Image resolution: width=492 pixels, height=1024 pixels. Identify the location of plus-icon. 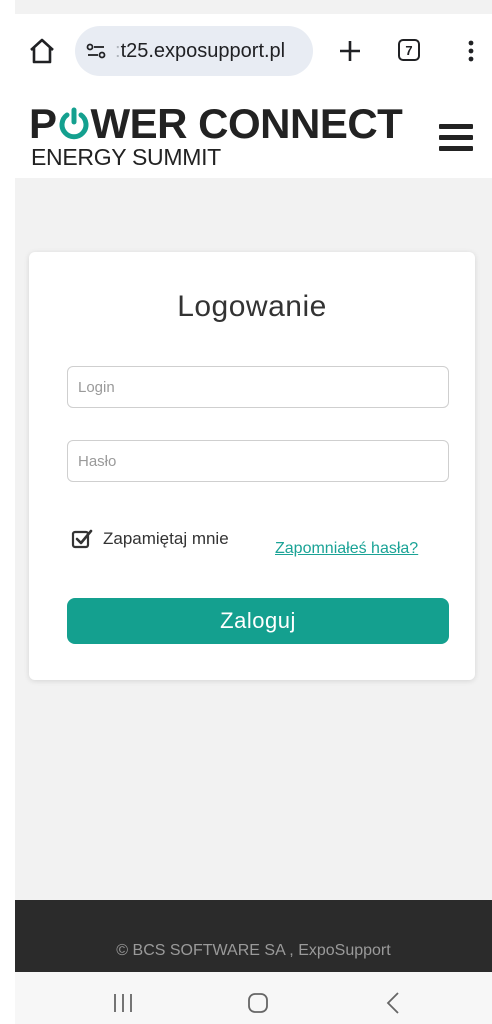
(350, 51).